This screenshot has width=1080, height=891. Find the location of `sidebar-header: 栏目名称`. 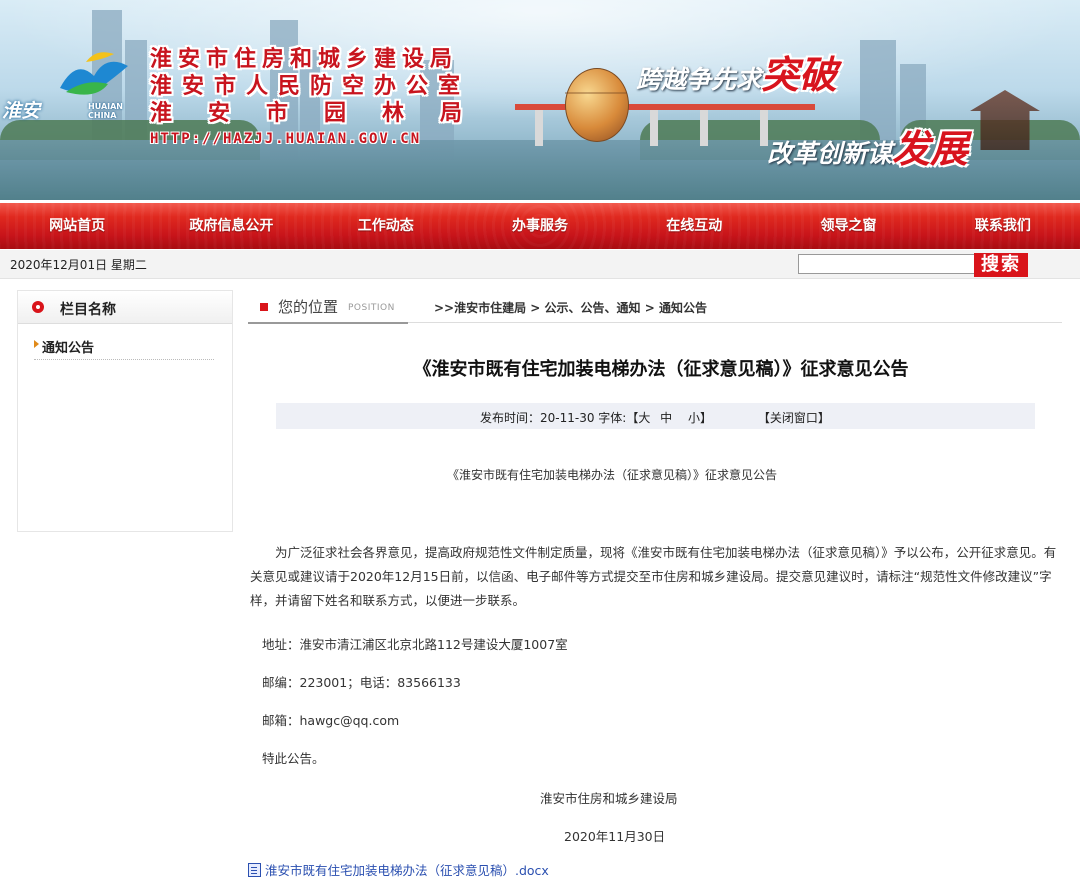

sidebar-header: 栏目名称 is located at coordinates (125, 307).